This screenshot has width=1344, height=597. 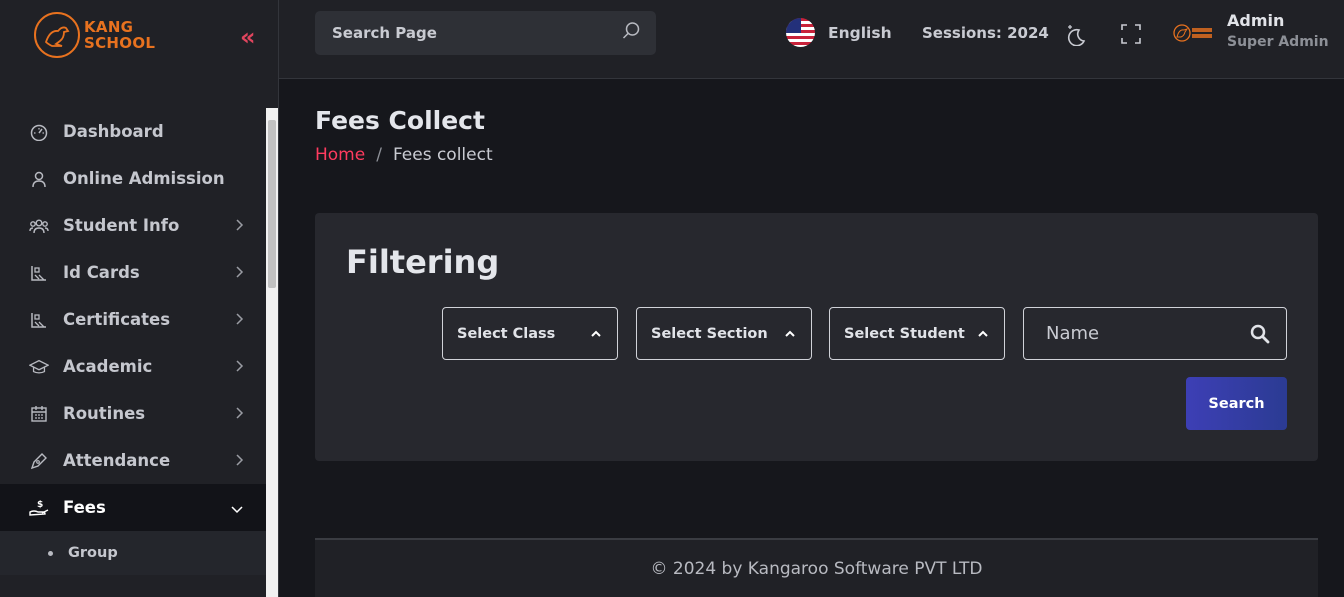 I want to click on sidebar-item-student-info: Student Info, so click(x=133, y=225).